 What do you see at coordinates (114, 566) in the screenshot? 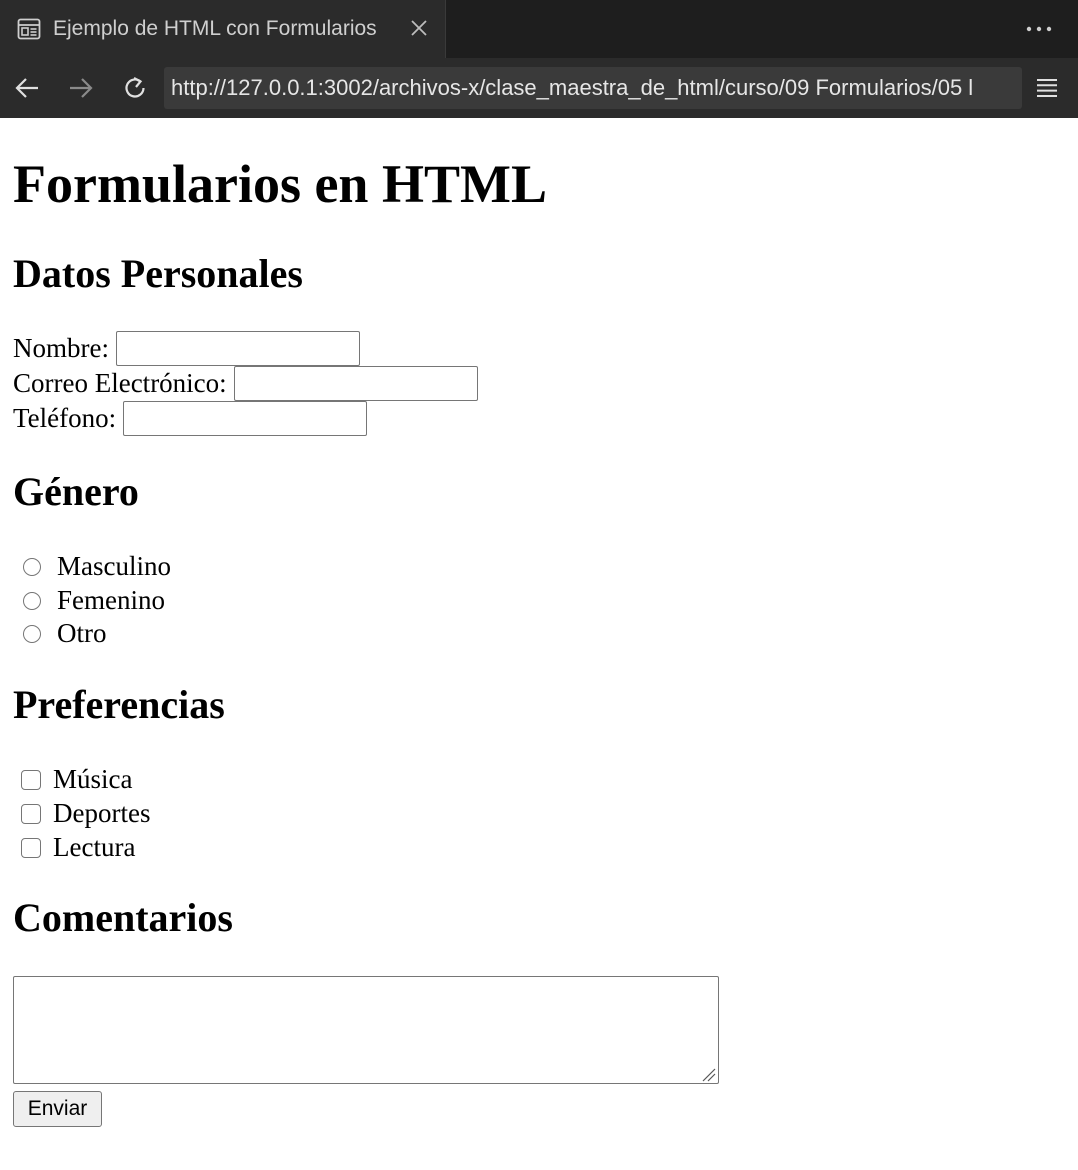
I see `radio-label: Masculino` at bounding box center [114, 566].